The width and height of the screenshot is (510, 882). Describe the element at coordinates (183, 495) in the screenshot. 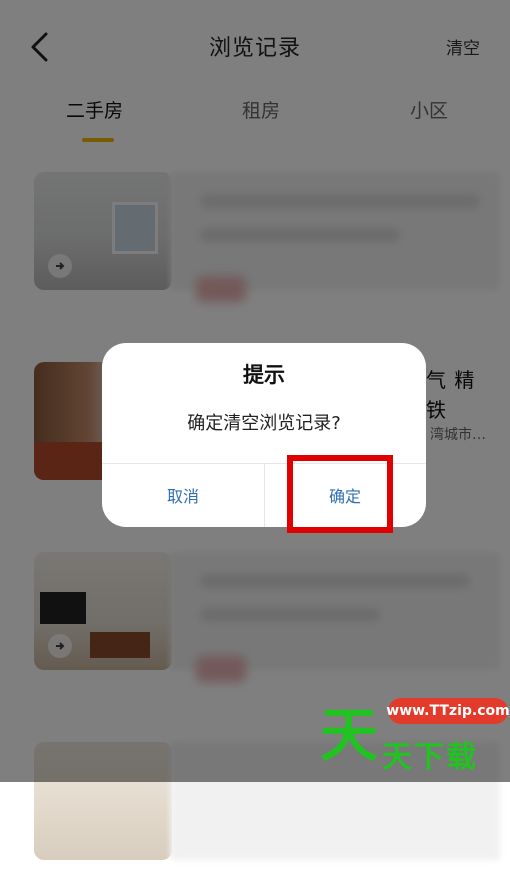

I see `cancel-button: 取消` at that location.